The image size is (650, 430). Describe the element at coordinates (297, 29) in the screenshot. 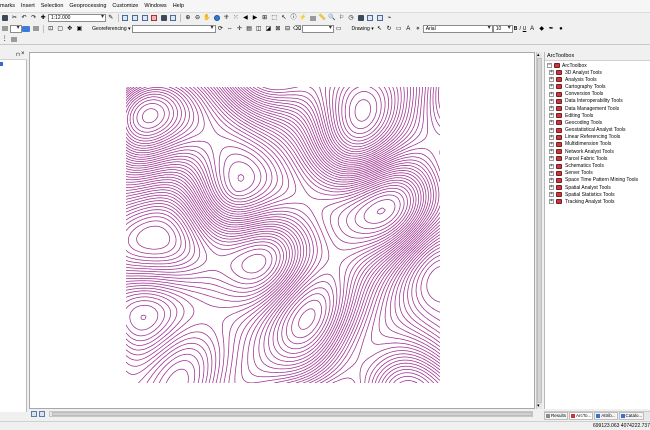

I see `clear-selection-icon: ⌫` at that location.